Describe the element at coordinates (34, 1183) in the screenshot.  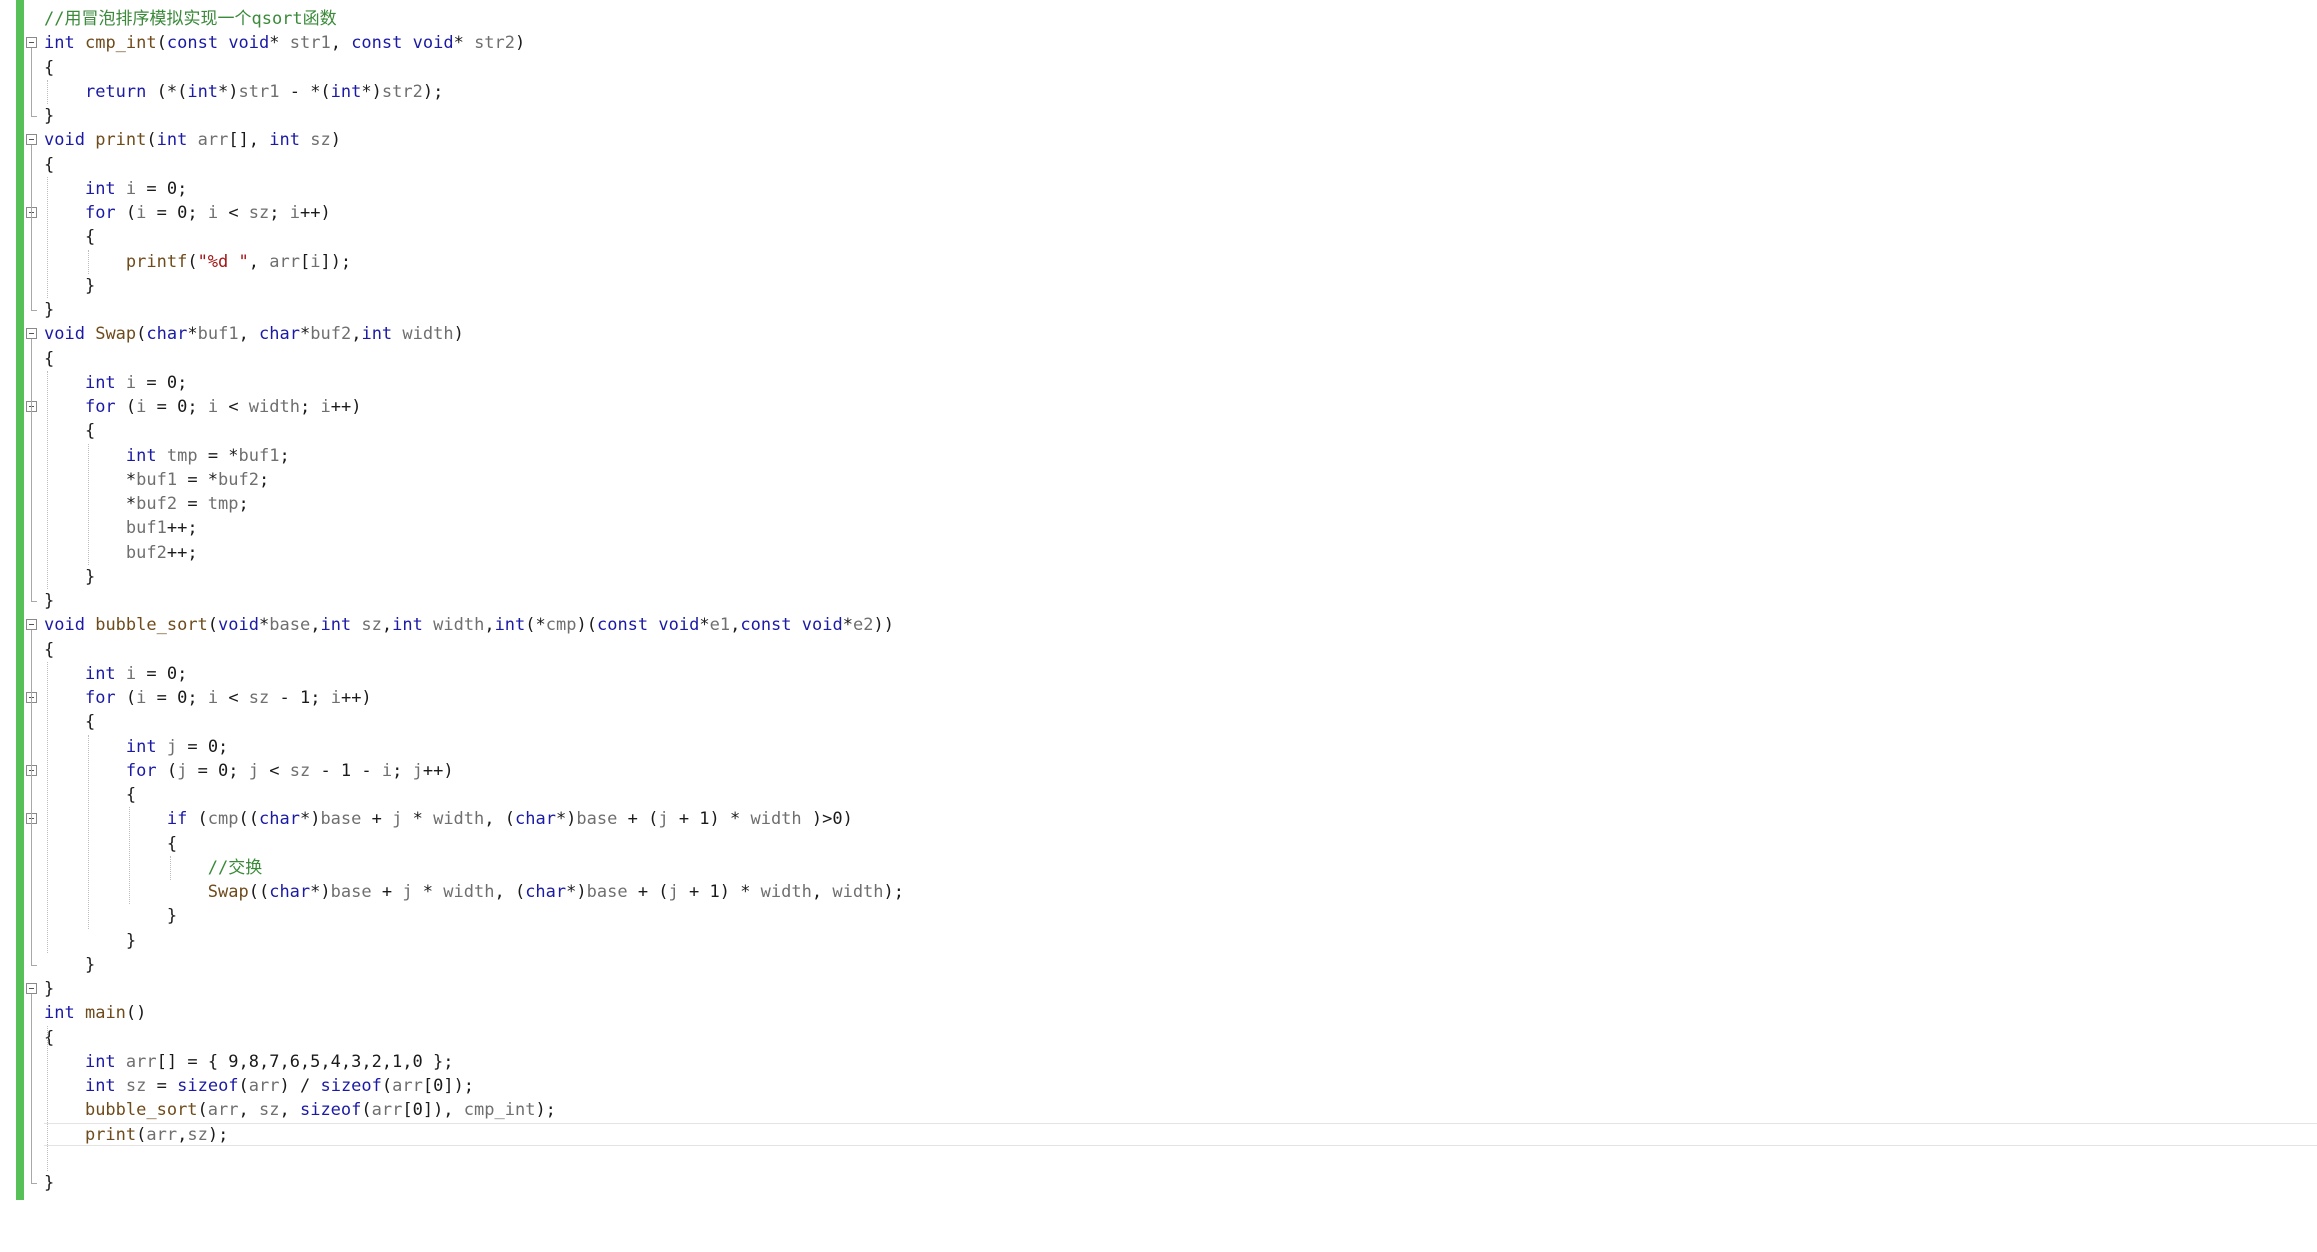
I see `fold-end-marker` at that location.